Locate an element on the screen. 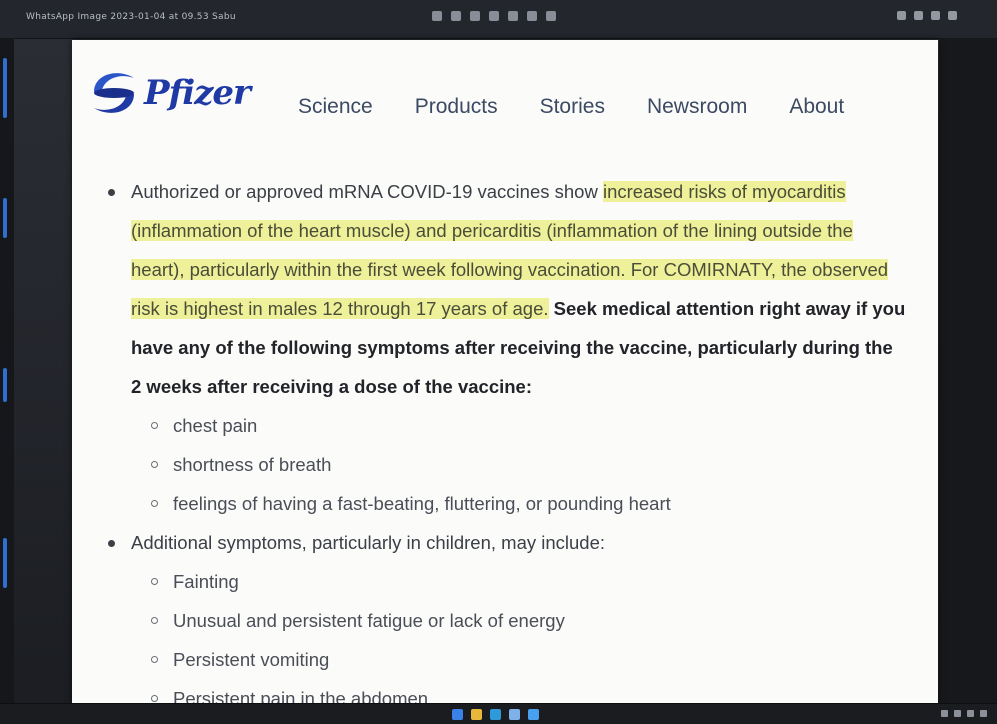  nav-science: Science is located at coordinates (335, 107).